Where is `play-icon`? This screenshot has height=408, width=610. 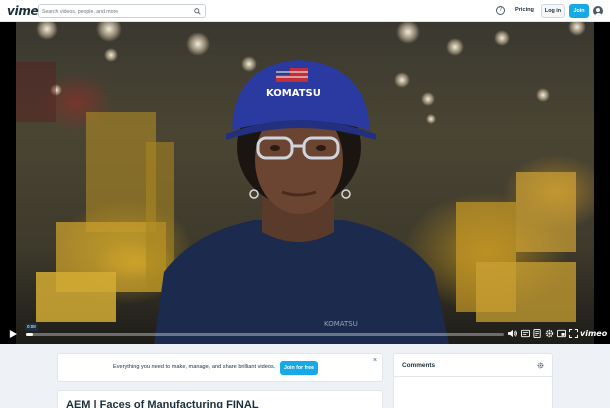 play-icon is located at coordinates (13, 334).